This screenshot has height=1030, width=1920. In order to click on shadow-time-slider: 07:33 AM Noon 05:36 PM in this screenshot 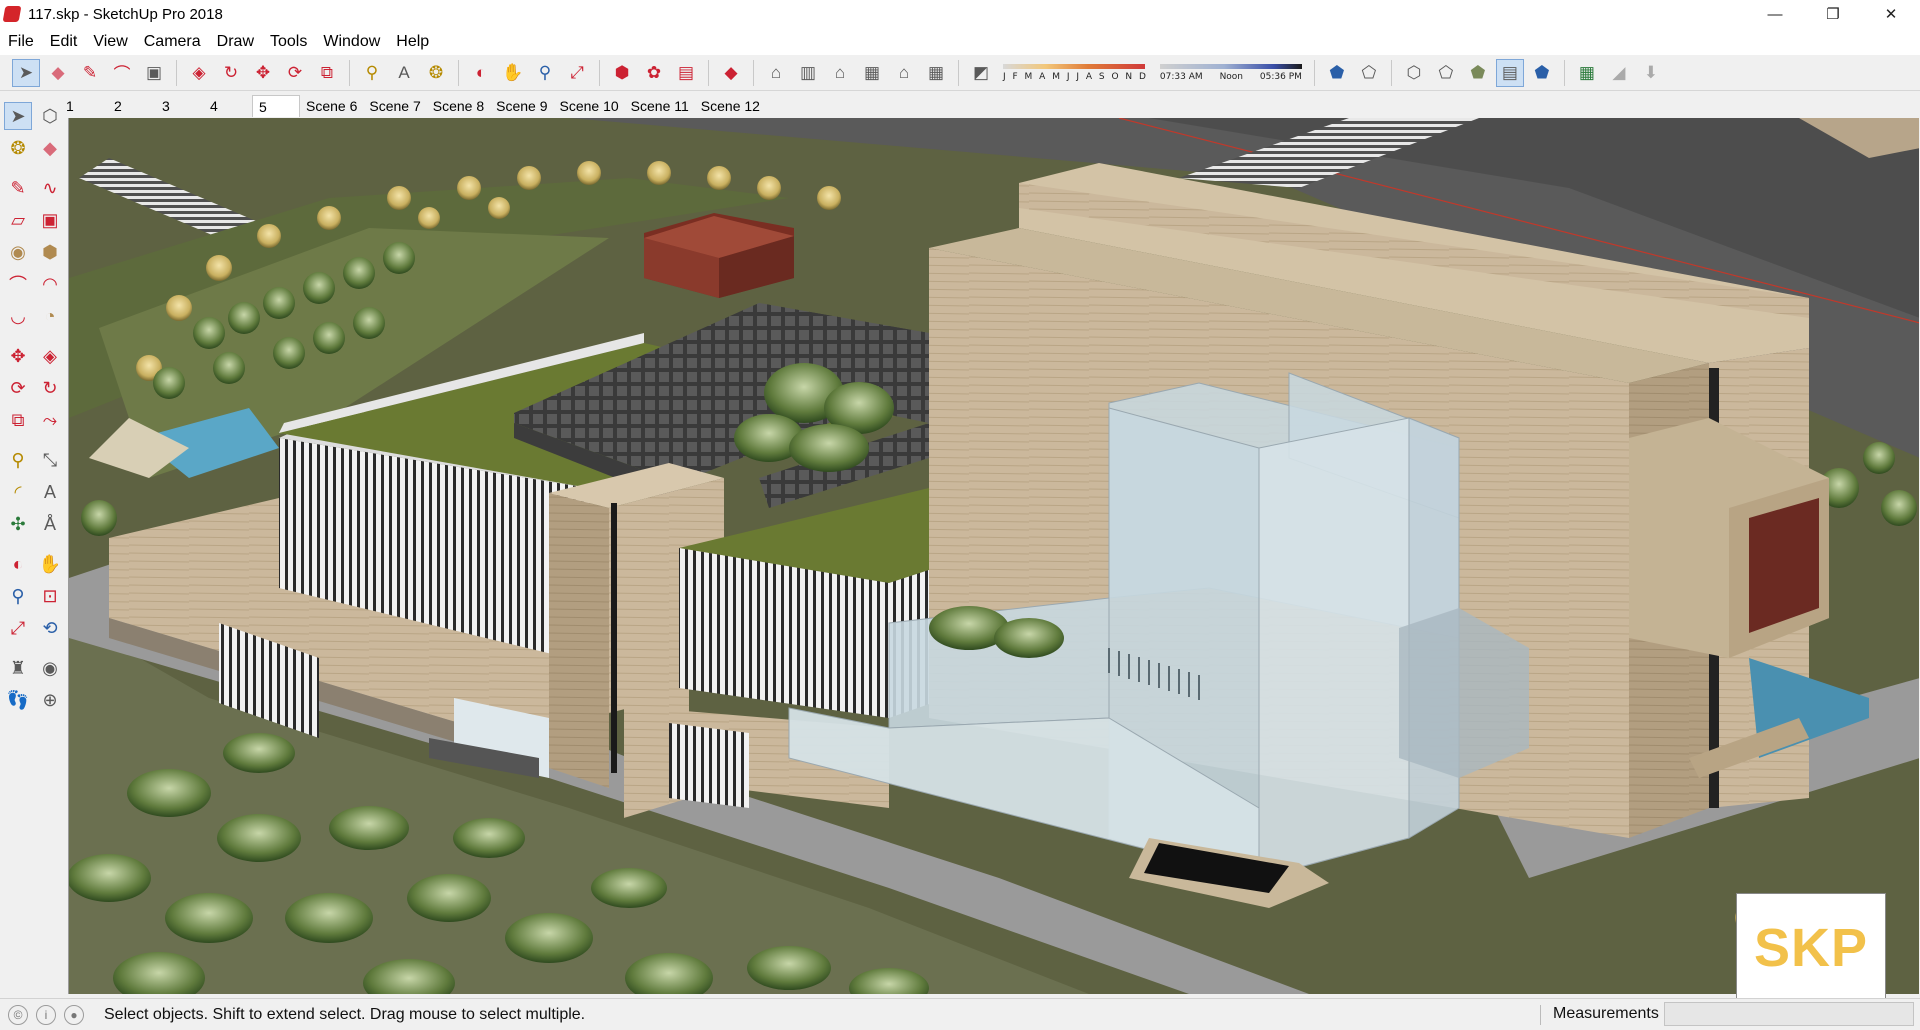, I will do `click(1230, 72)`.